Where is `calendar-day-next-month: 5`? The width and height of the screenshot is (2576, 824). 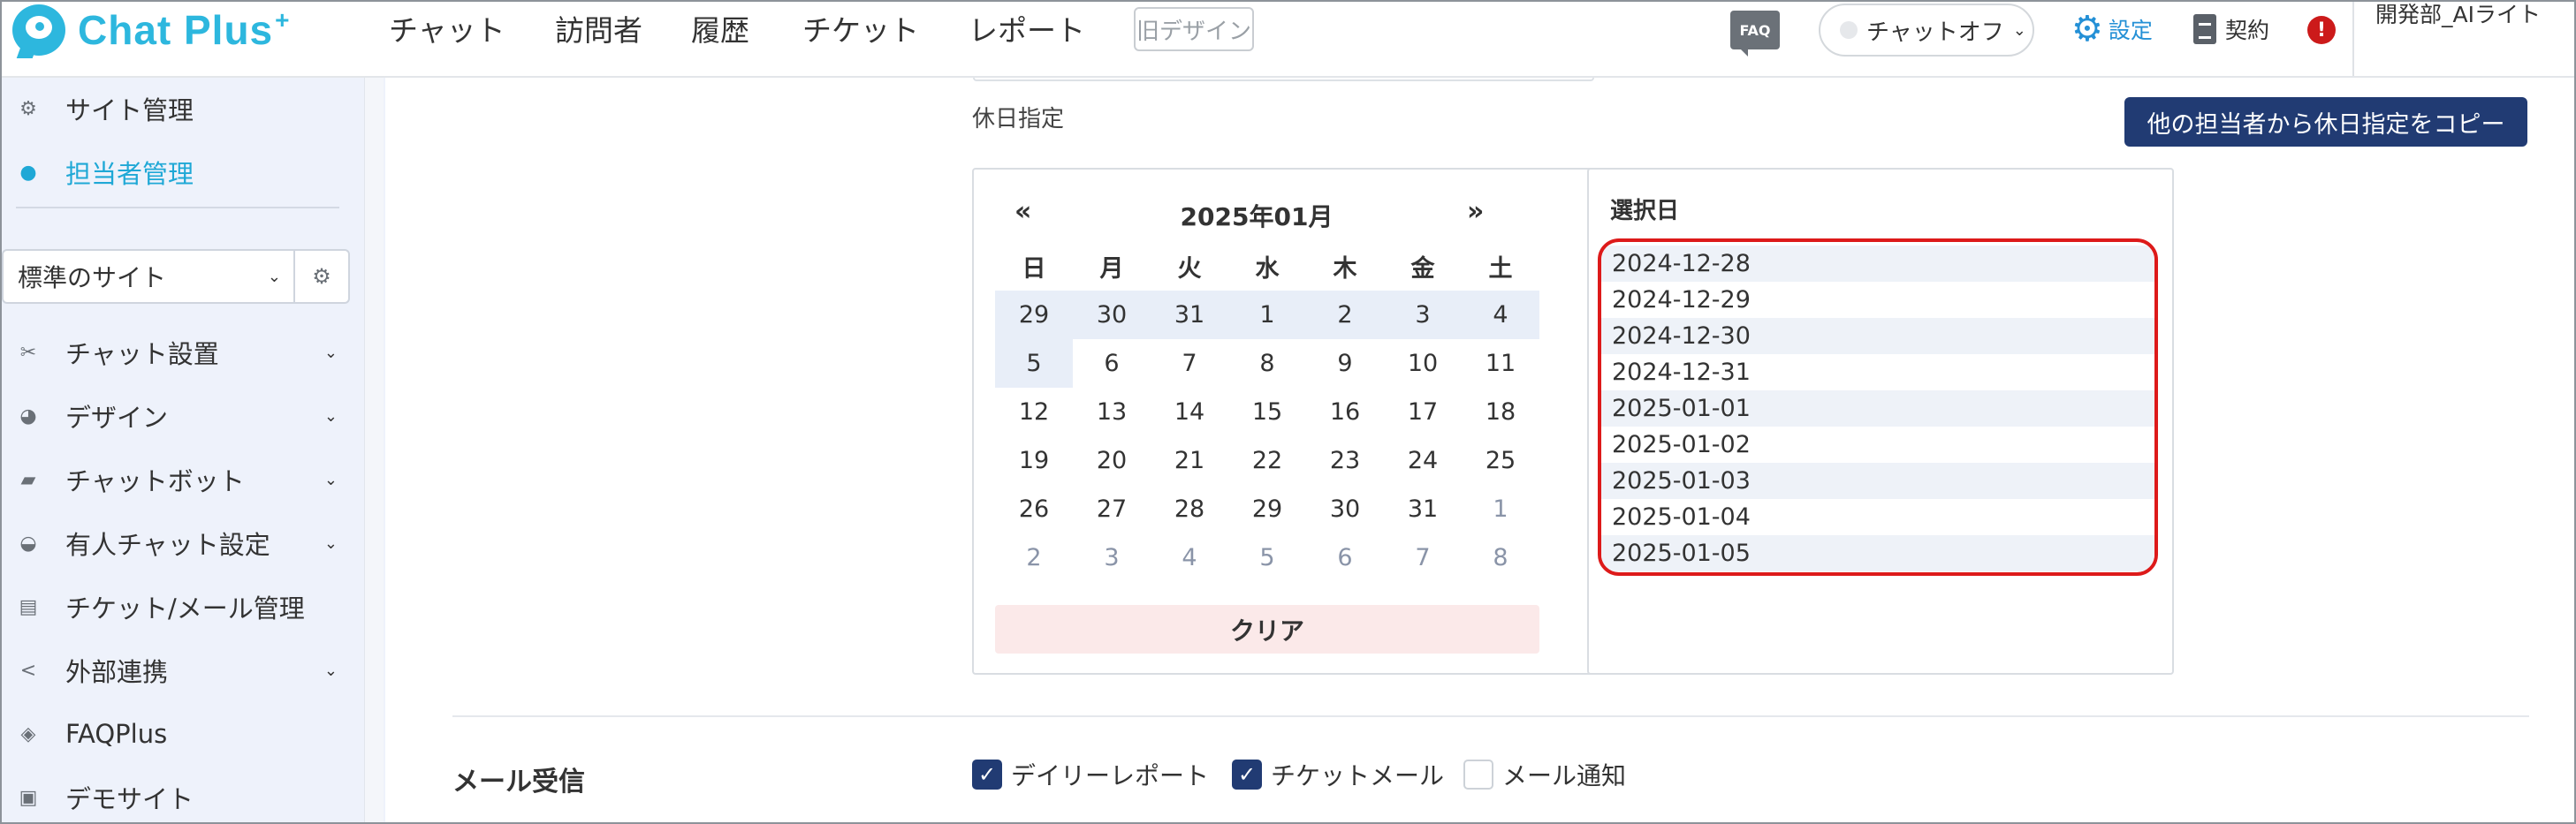 calendar-day-next-month: 5 is located at coordinates (1267, 557).